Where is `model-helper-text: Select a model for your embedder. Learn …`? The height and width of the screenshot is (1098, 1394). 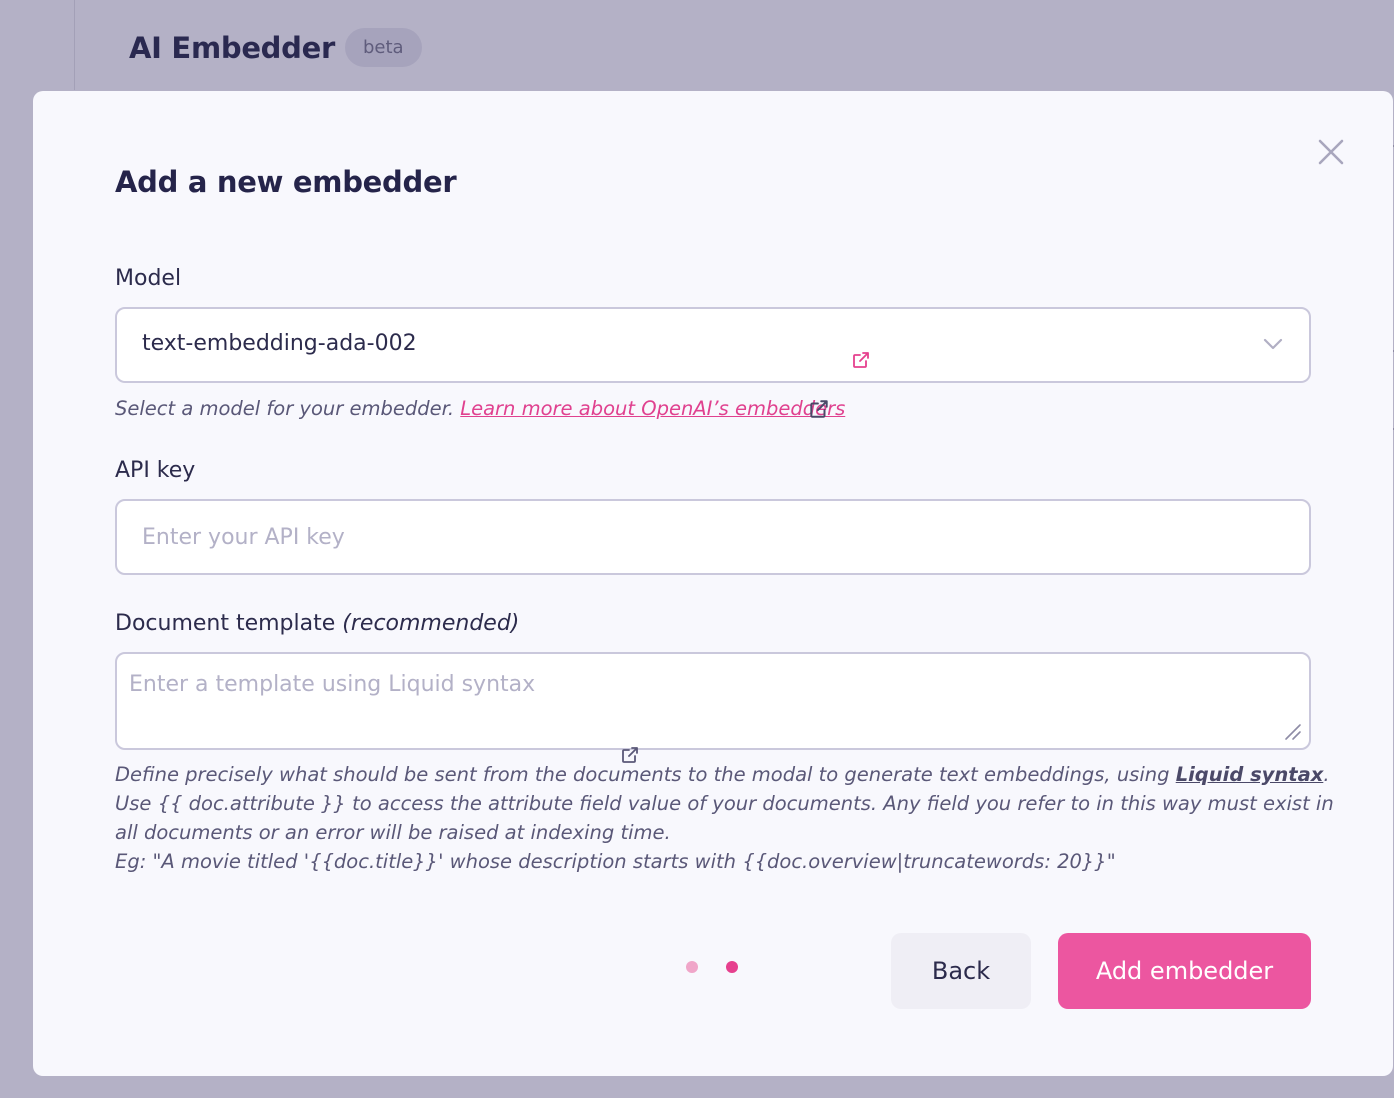
model-helper-text: Select a model for your embedder. Learn … is located at coordinates (480, 408).